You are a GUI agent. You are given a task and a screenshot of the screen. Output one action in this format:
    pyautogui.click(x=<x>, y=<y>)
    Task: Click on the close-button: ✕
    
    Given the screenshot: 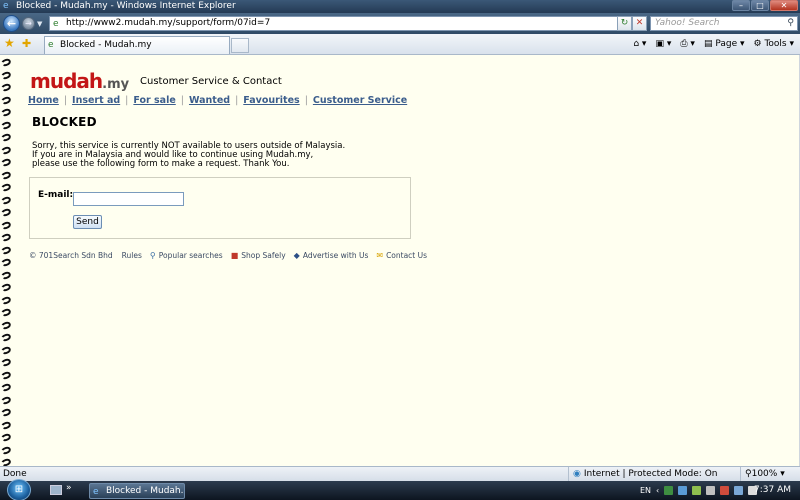 What is the action you would take?
    pyautogui.click(x=784, y=5)
    